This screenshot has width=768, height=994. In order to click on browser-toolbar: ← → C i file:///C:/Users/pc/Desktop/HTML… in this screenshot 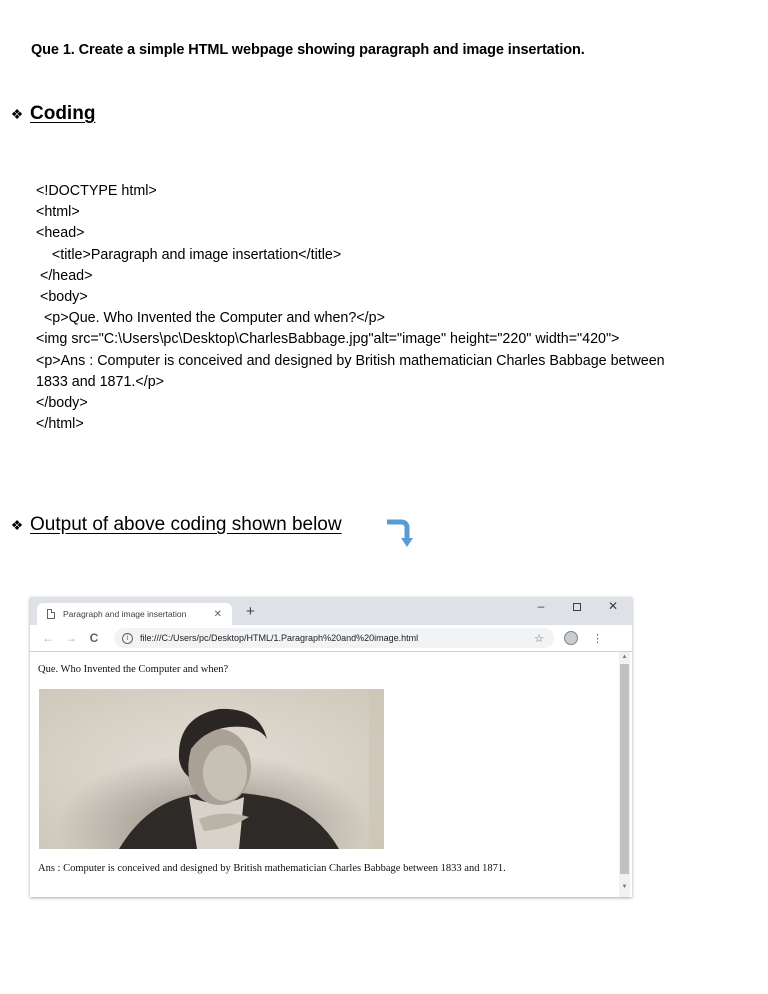, I will do `click(331, 638)`.